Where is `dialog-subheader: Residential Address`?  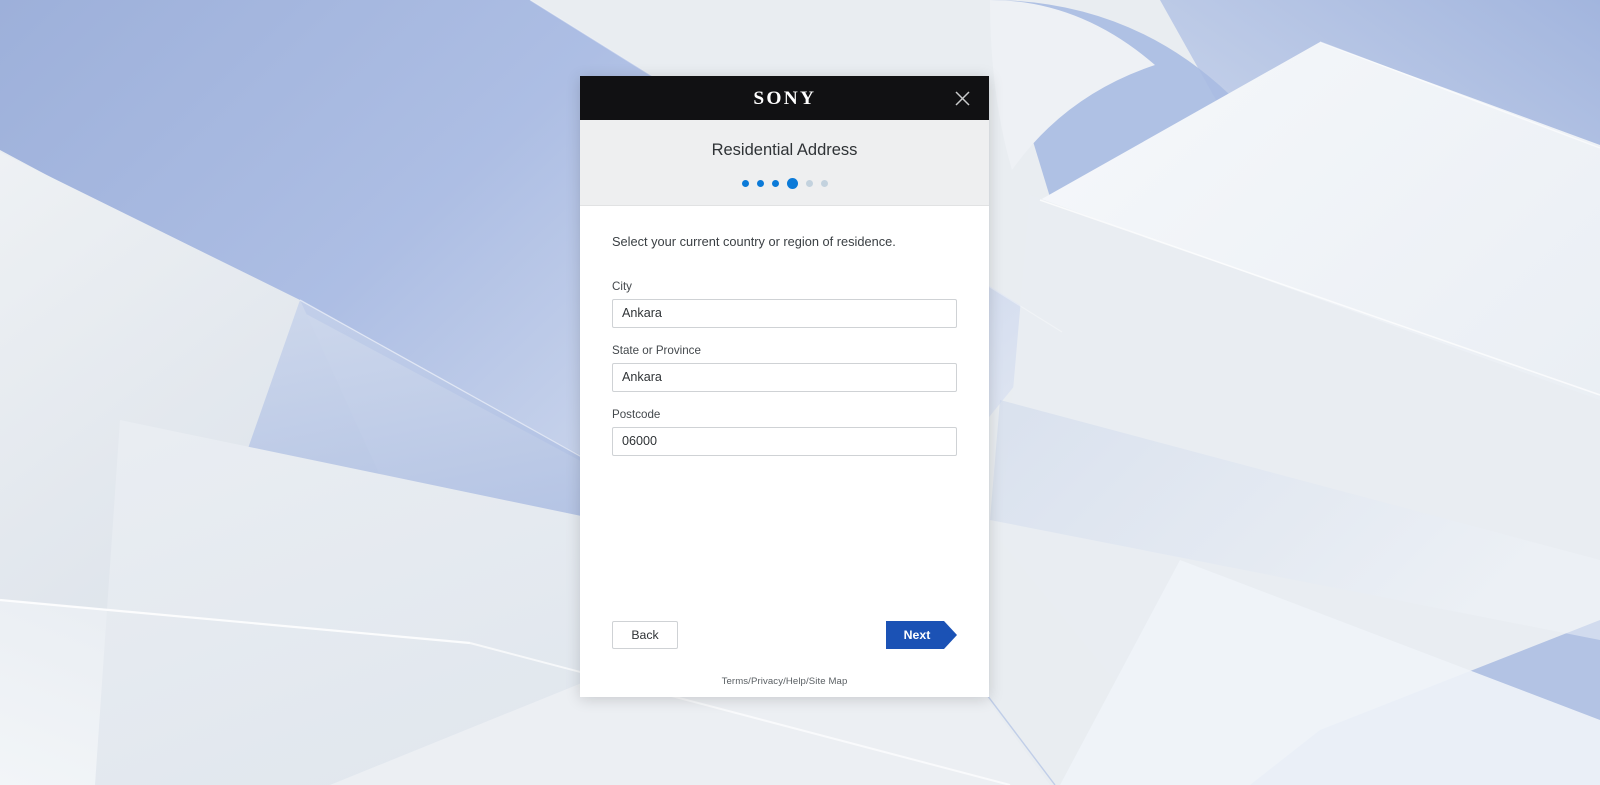
dialog-subheader: Residential Address is located at coordinates (784, 163).